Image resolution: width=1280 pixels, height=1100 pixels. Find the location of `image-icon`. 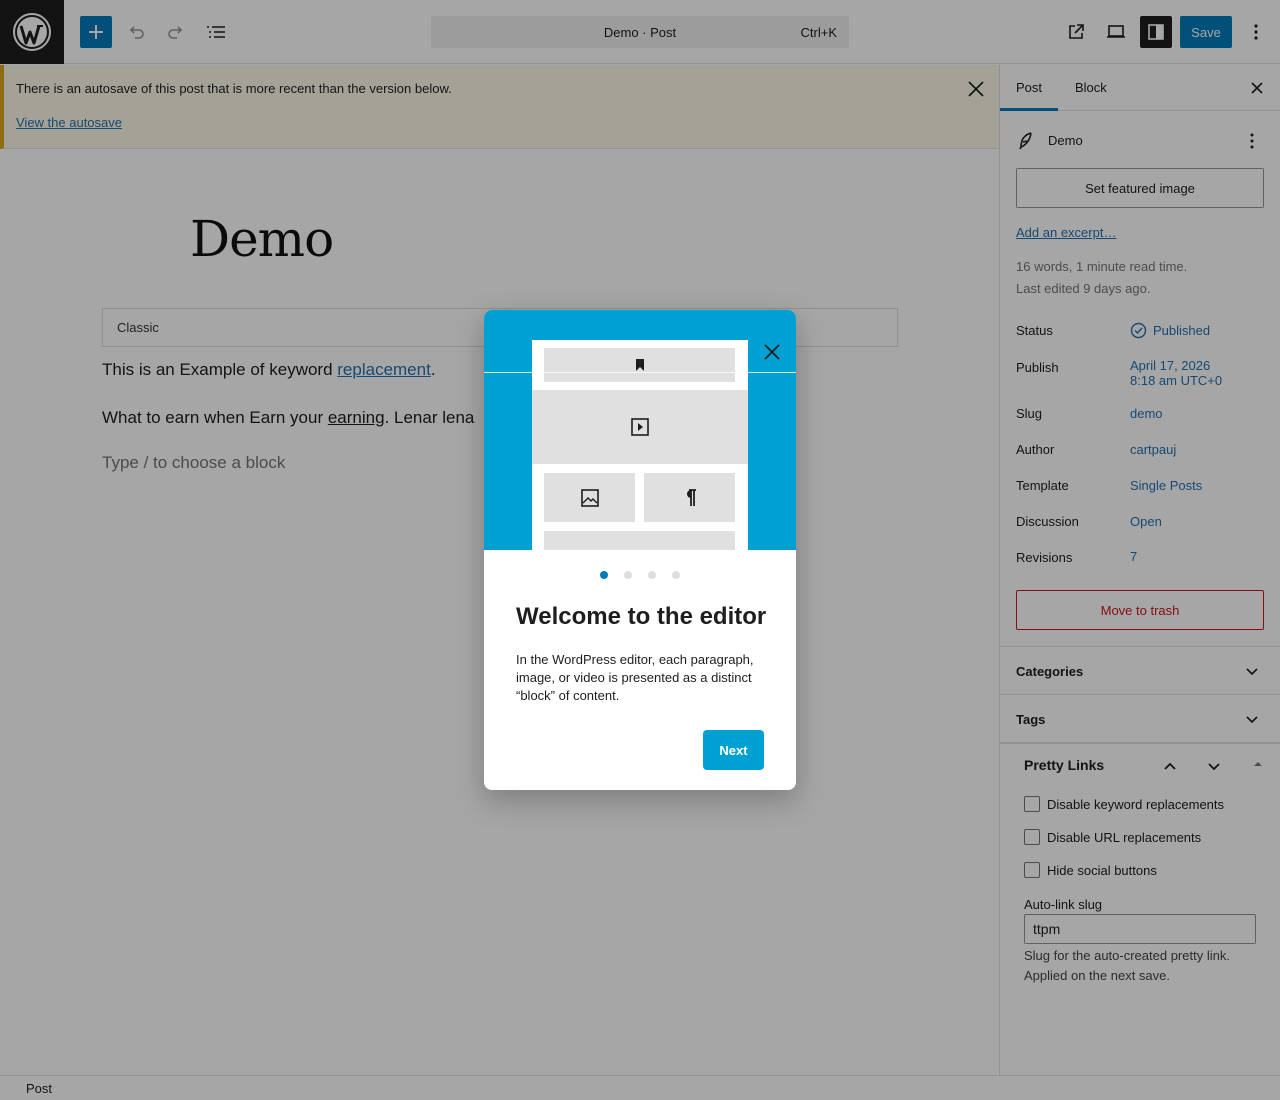

image-icon is located at coordinates (589, 497).